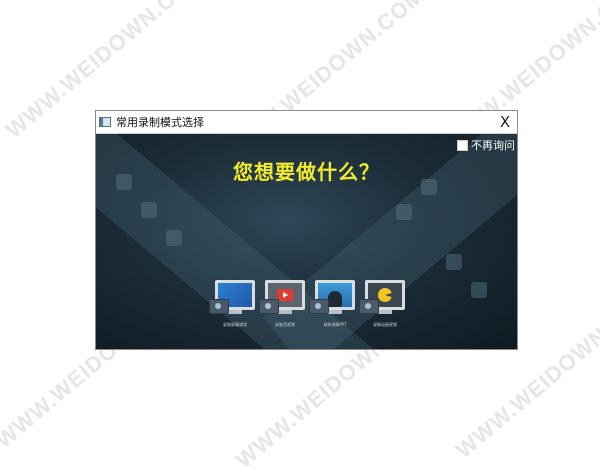  Describe the element at coordinates (385, 324) in the screenshot. I see `option-label: 录制动画视频` at that location.